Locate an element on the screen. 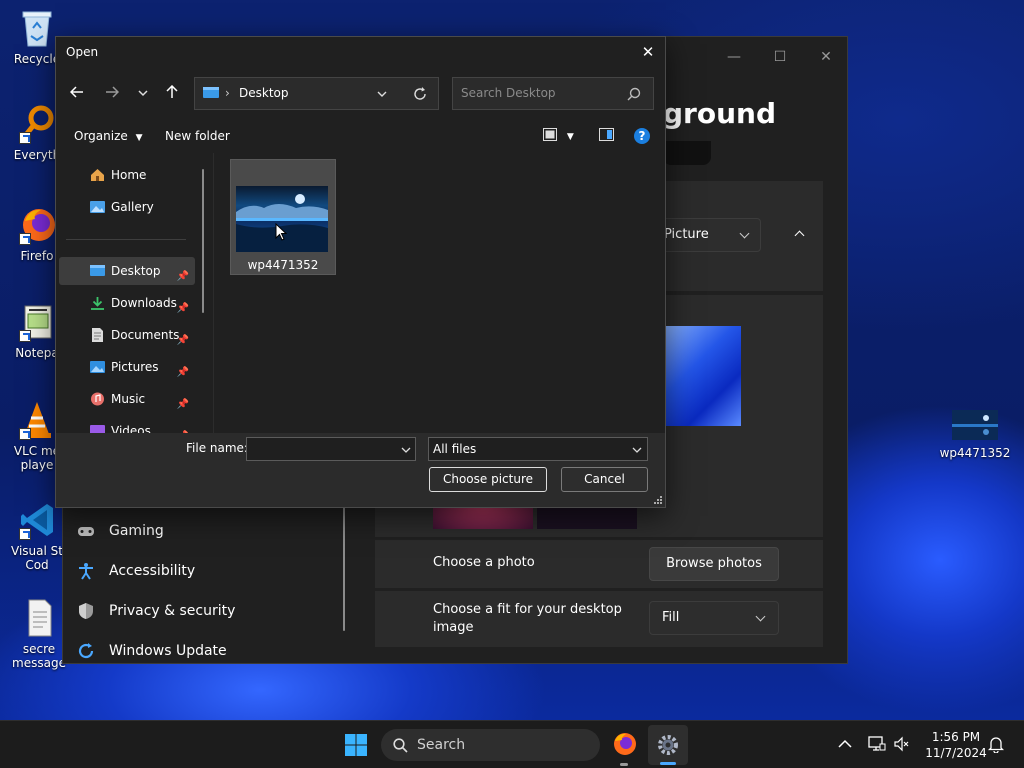  file-type-select: All files is located at coordinates (538, 449).